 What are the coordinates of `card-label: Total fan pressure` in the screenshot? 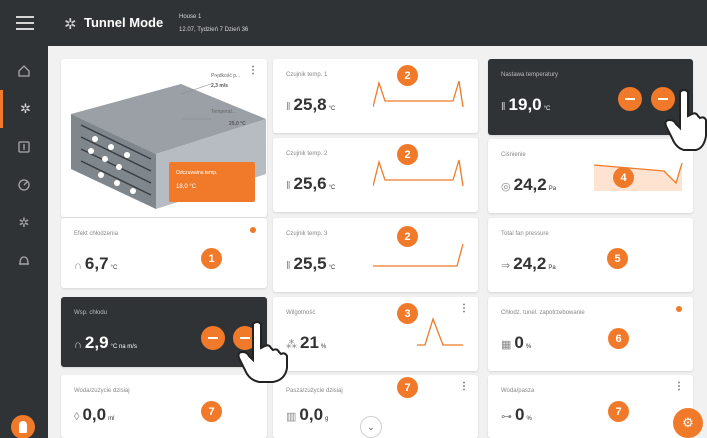 It's located at (525, 234).